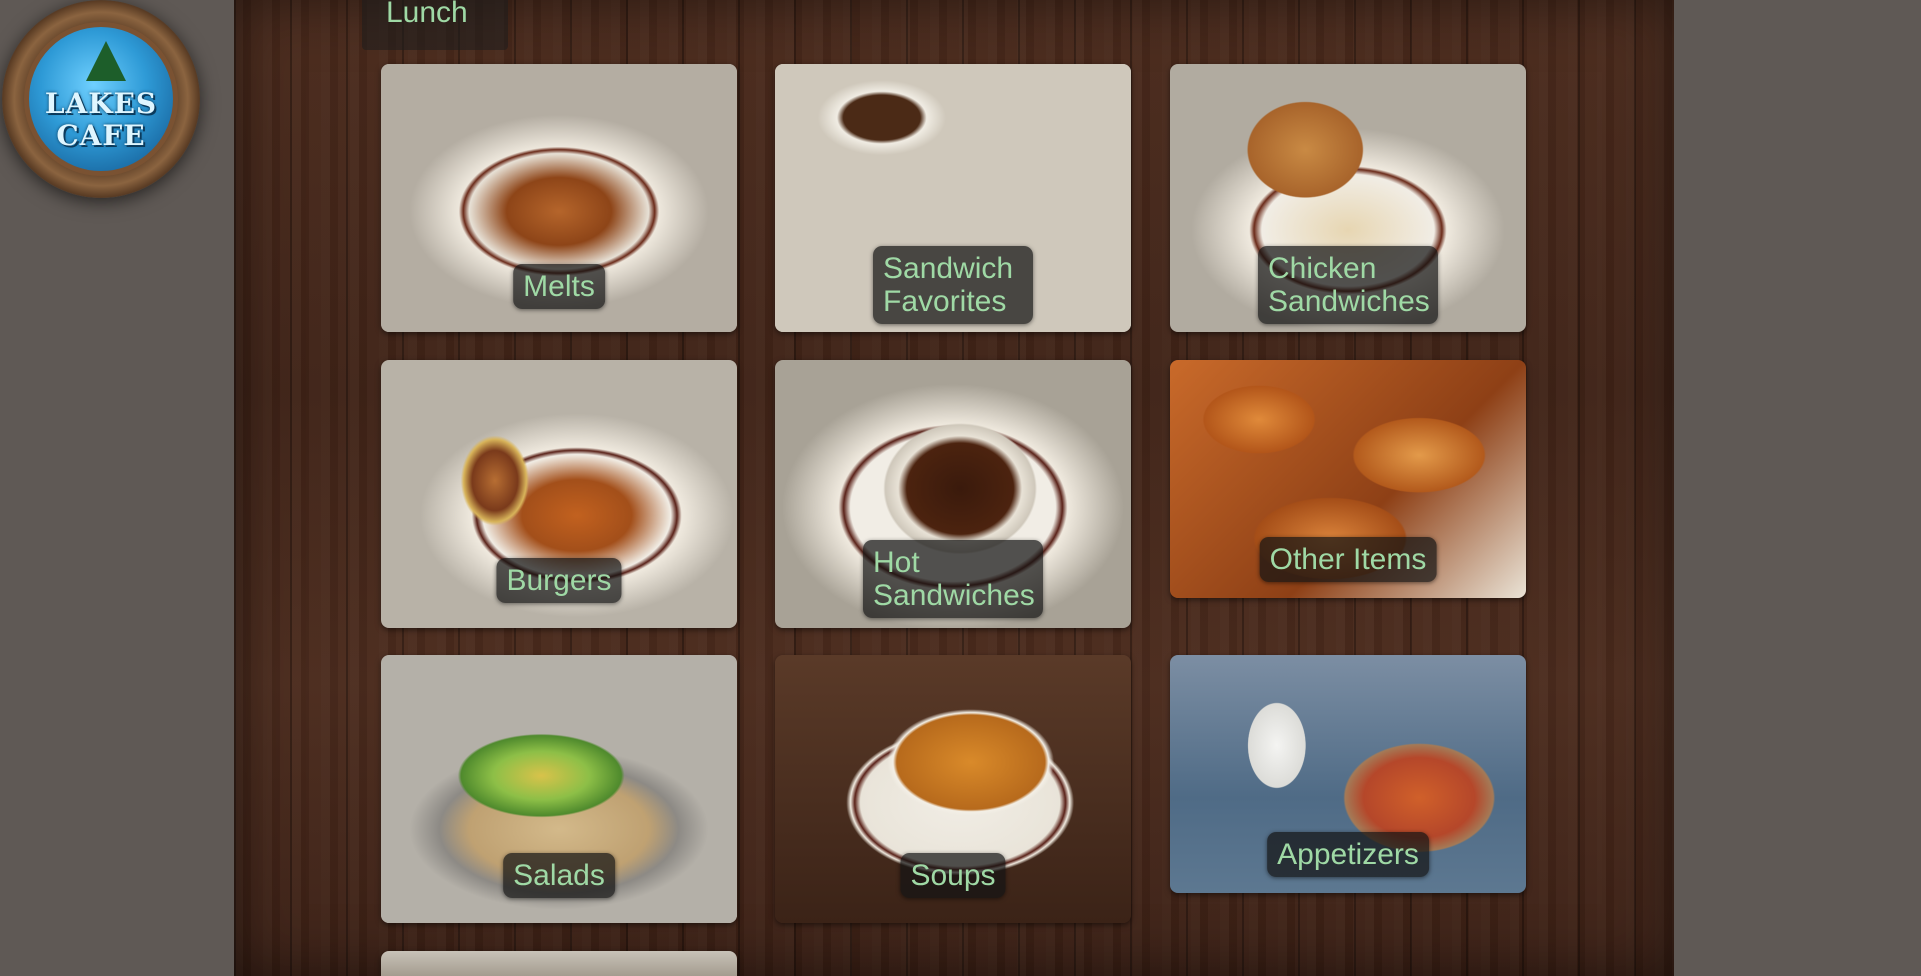  What do you see at coordinates (1348, 559) in the screenshot?
I see `category-label: Other Items` at bounding box center [1348, 559].